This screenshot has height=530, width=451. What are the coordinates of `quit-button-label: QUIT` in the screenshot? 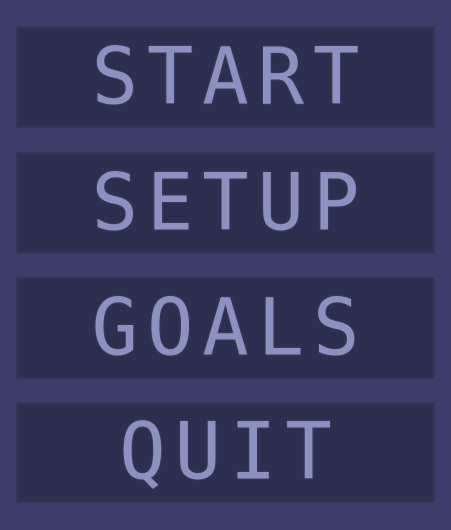 It's located at (230, 452).